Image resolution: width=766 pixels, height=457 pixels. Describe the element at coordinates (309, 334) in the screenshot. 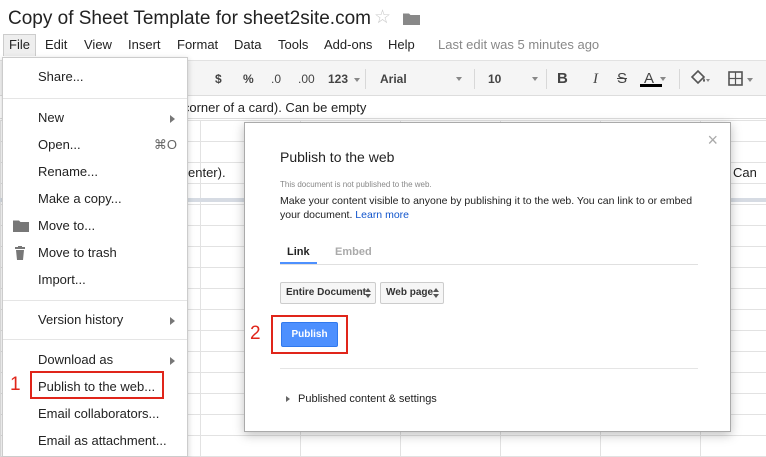

I see `highlight-box-publish-button` at that location.